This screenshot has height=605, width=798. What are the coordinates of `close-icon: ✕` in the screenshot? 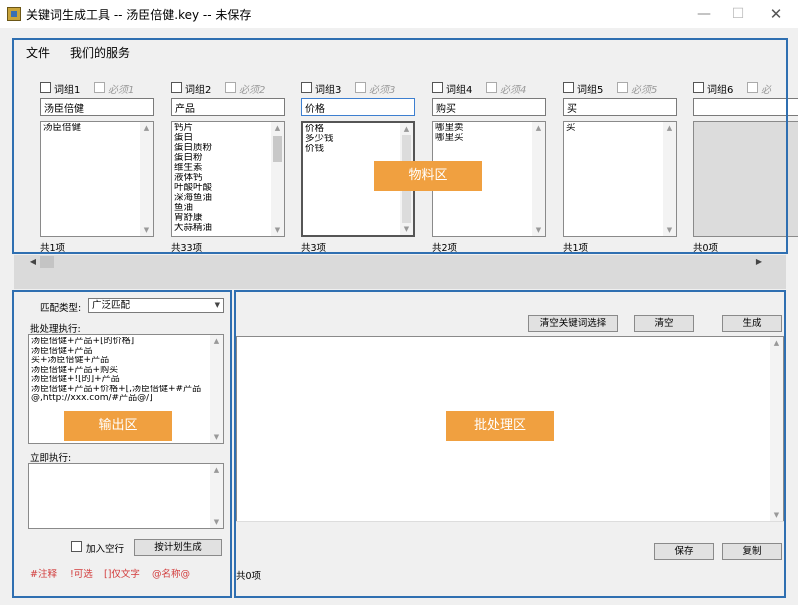 It's located at (776, 14).